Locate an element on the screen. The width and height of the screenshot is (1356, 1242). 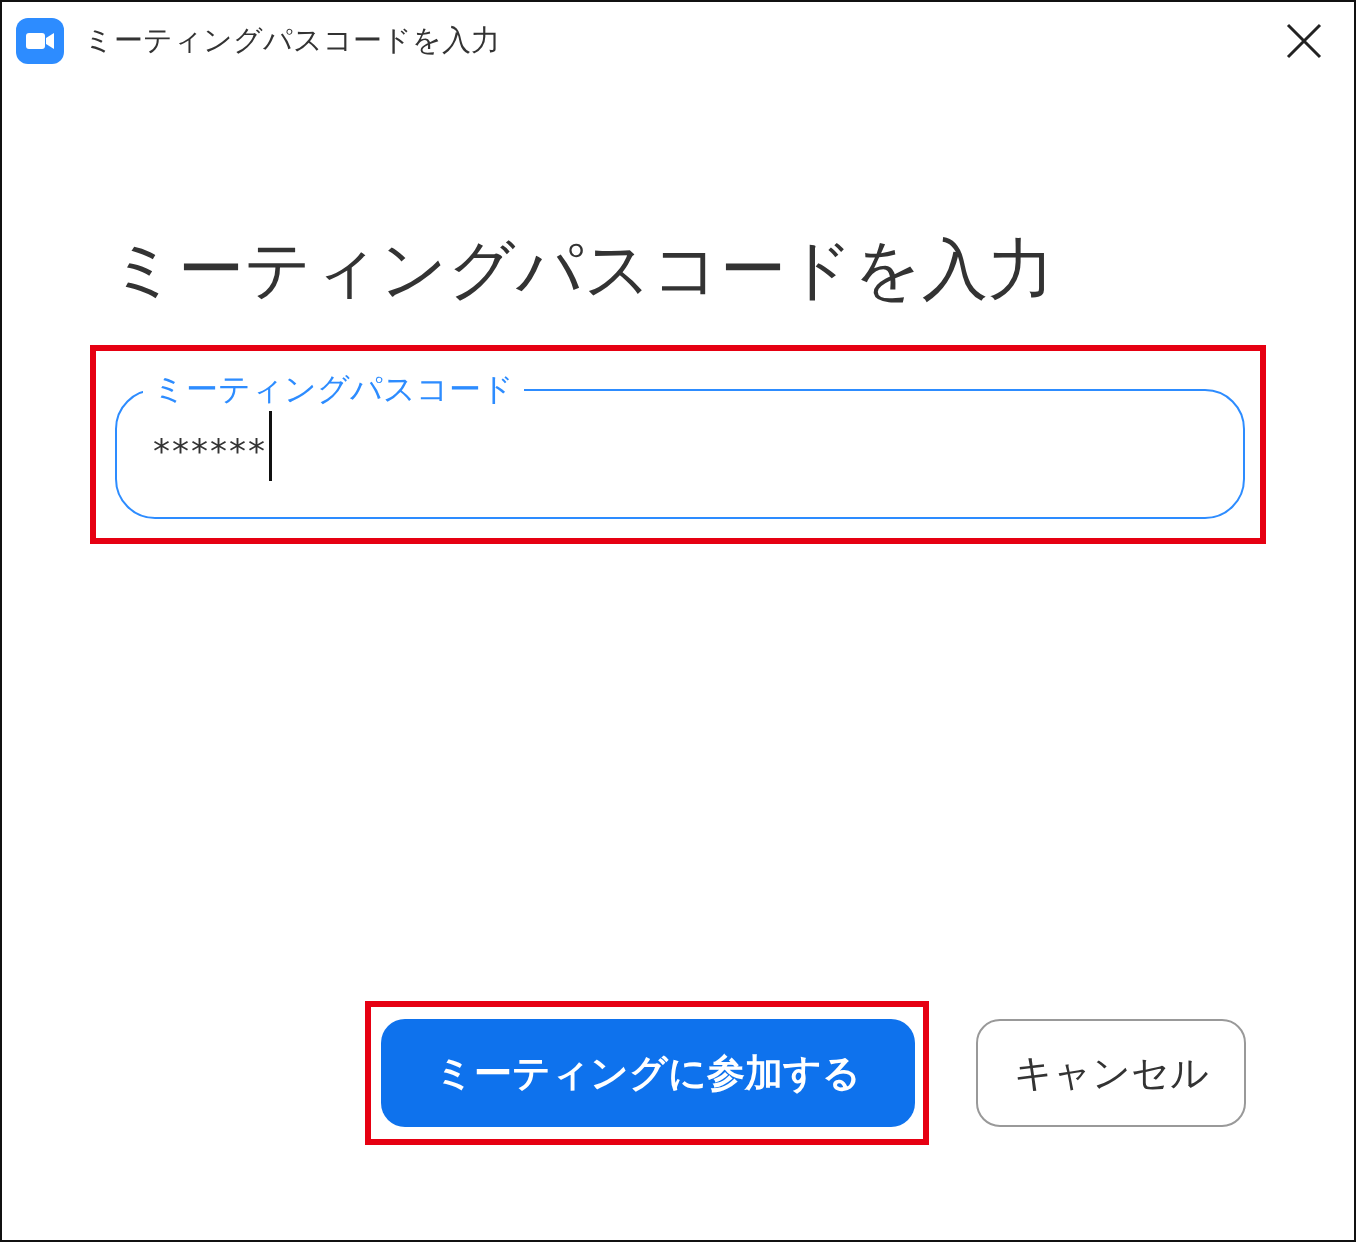
camera-app-icon is located at coordinates (40, 41).